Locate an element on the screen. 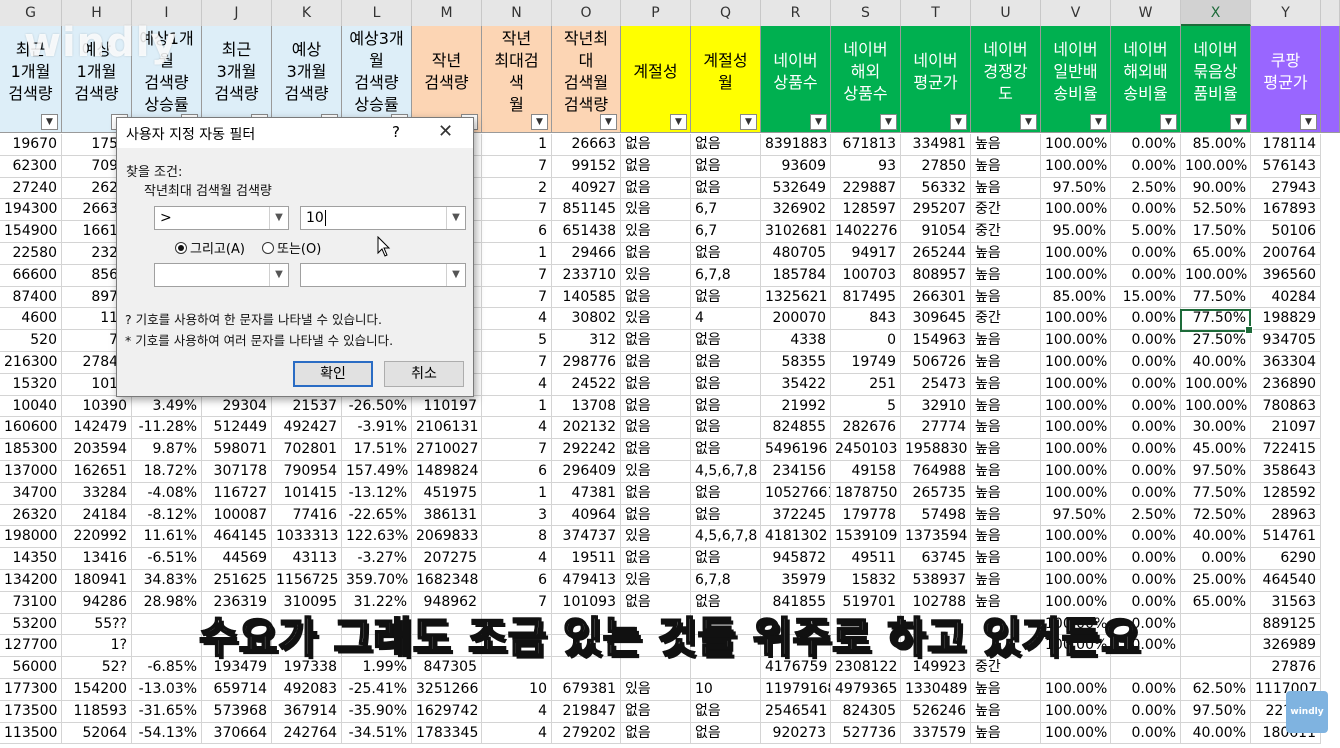 The image size is (1340, 748). table-cell: 1539109 is located at coordinates (866, 537).